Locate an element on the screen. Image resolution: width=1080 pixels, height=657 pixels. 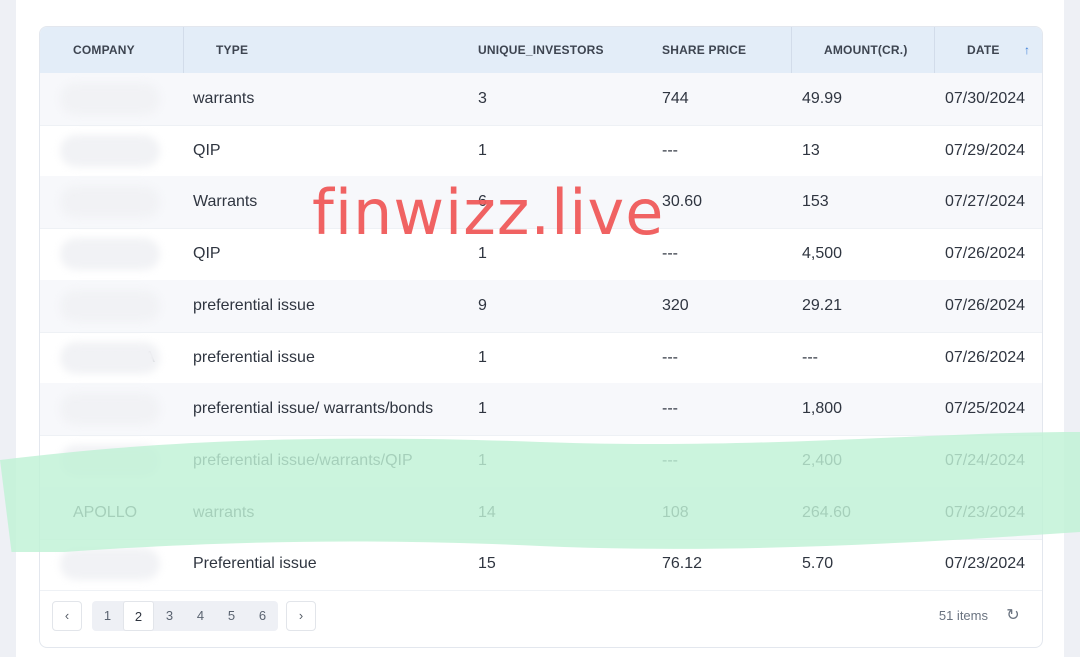
column-header-company: COMPANY is located at coordinates (111, 50).